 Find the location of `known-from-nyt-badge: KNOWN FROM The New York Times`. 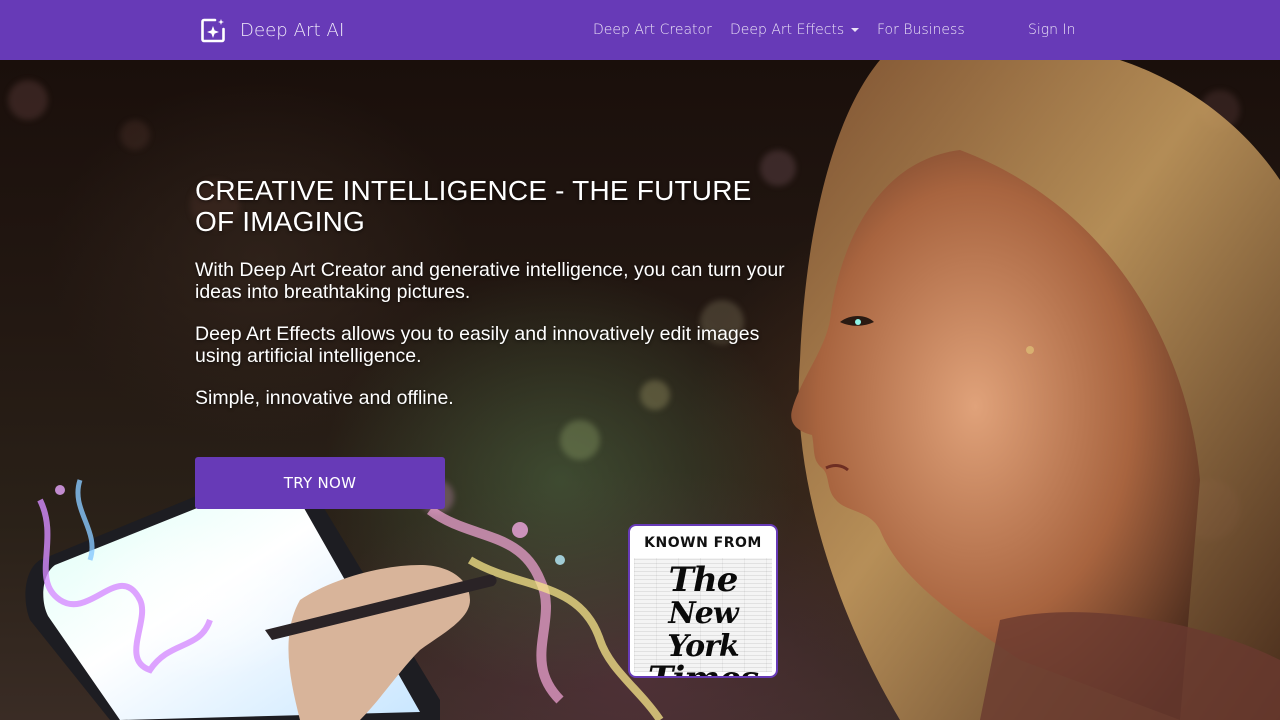

known-from-nyt-badge: KNOWN FROM The New York Times is located at coordinates (703, 601).